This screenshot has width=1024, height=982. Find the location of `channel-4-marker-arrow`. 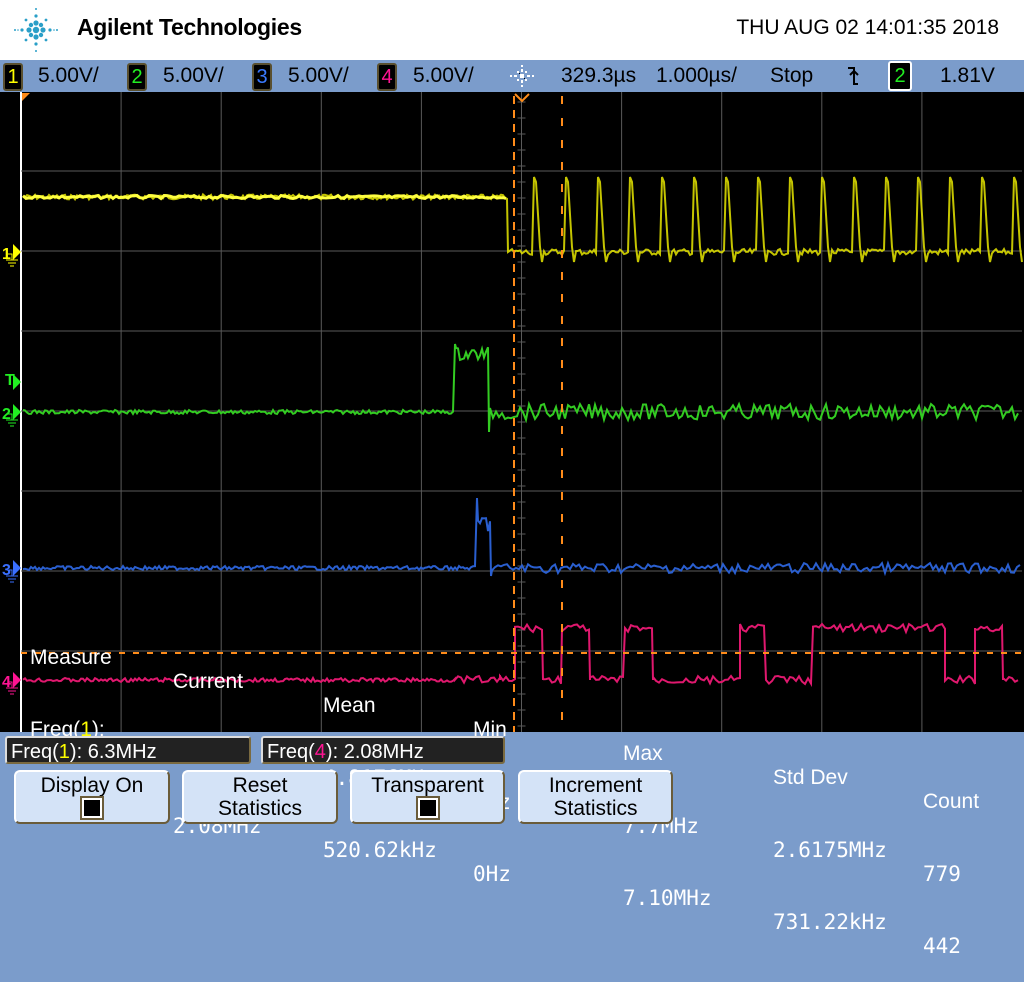

channel-4-marker-arrow is located at coordinates (17, 680).